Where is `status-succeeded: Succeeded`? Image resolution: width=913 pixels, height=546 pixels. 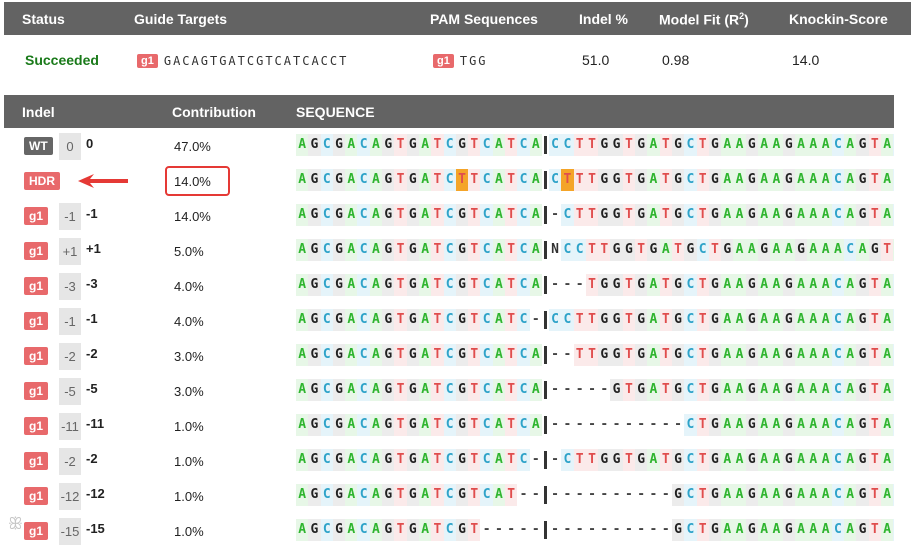 status-succeeded: Succeeded is located at coordinates (62, 60).